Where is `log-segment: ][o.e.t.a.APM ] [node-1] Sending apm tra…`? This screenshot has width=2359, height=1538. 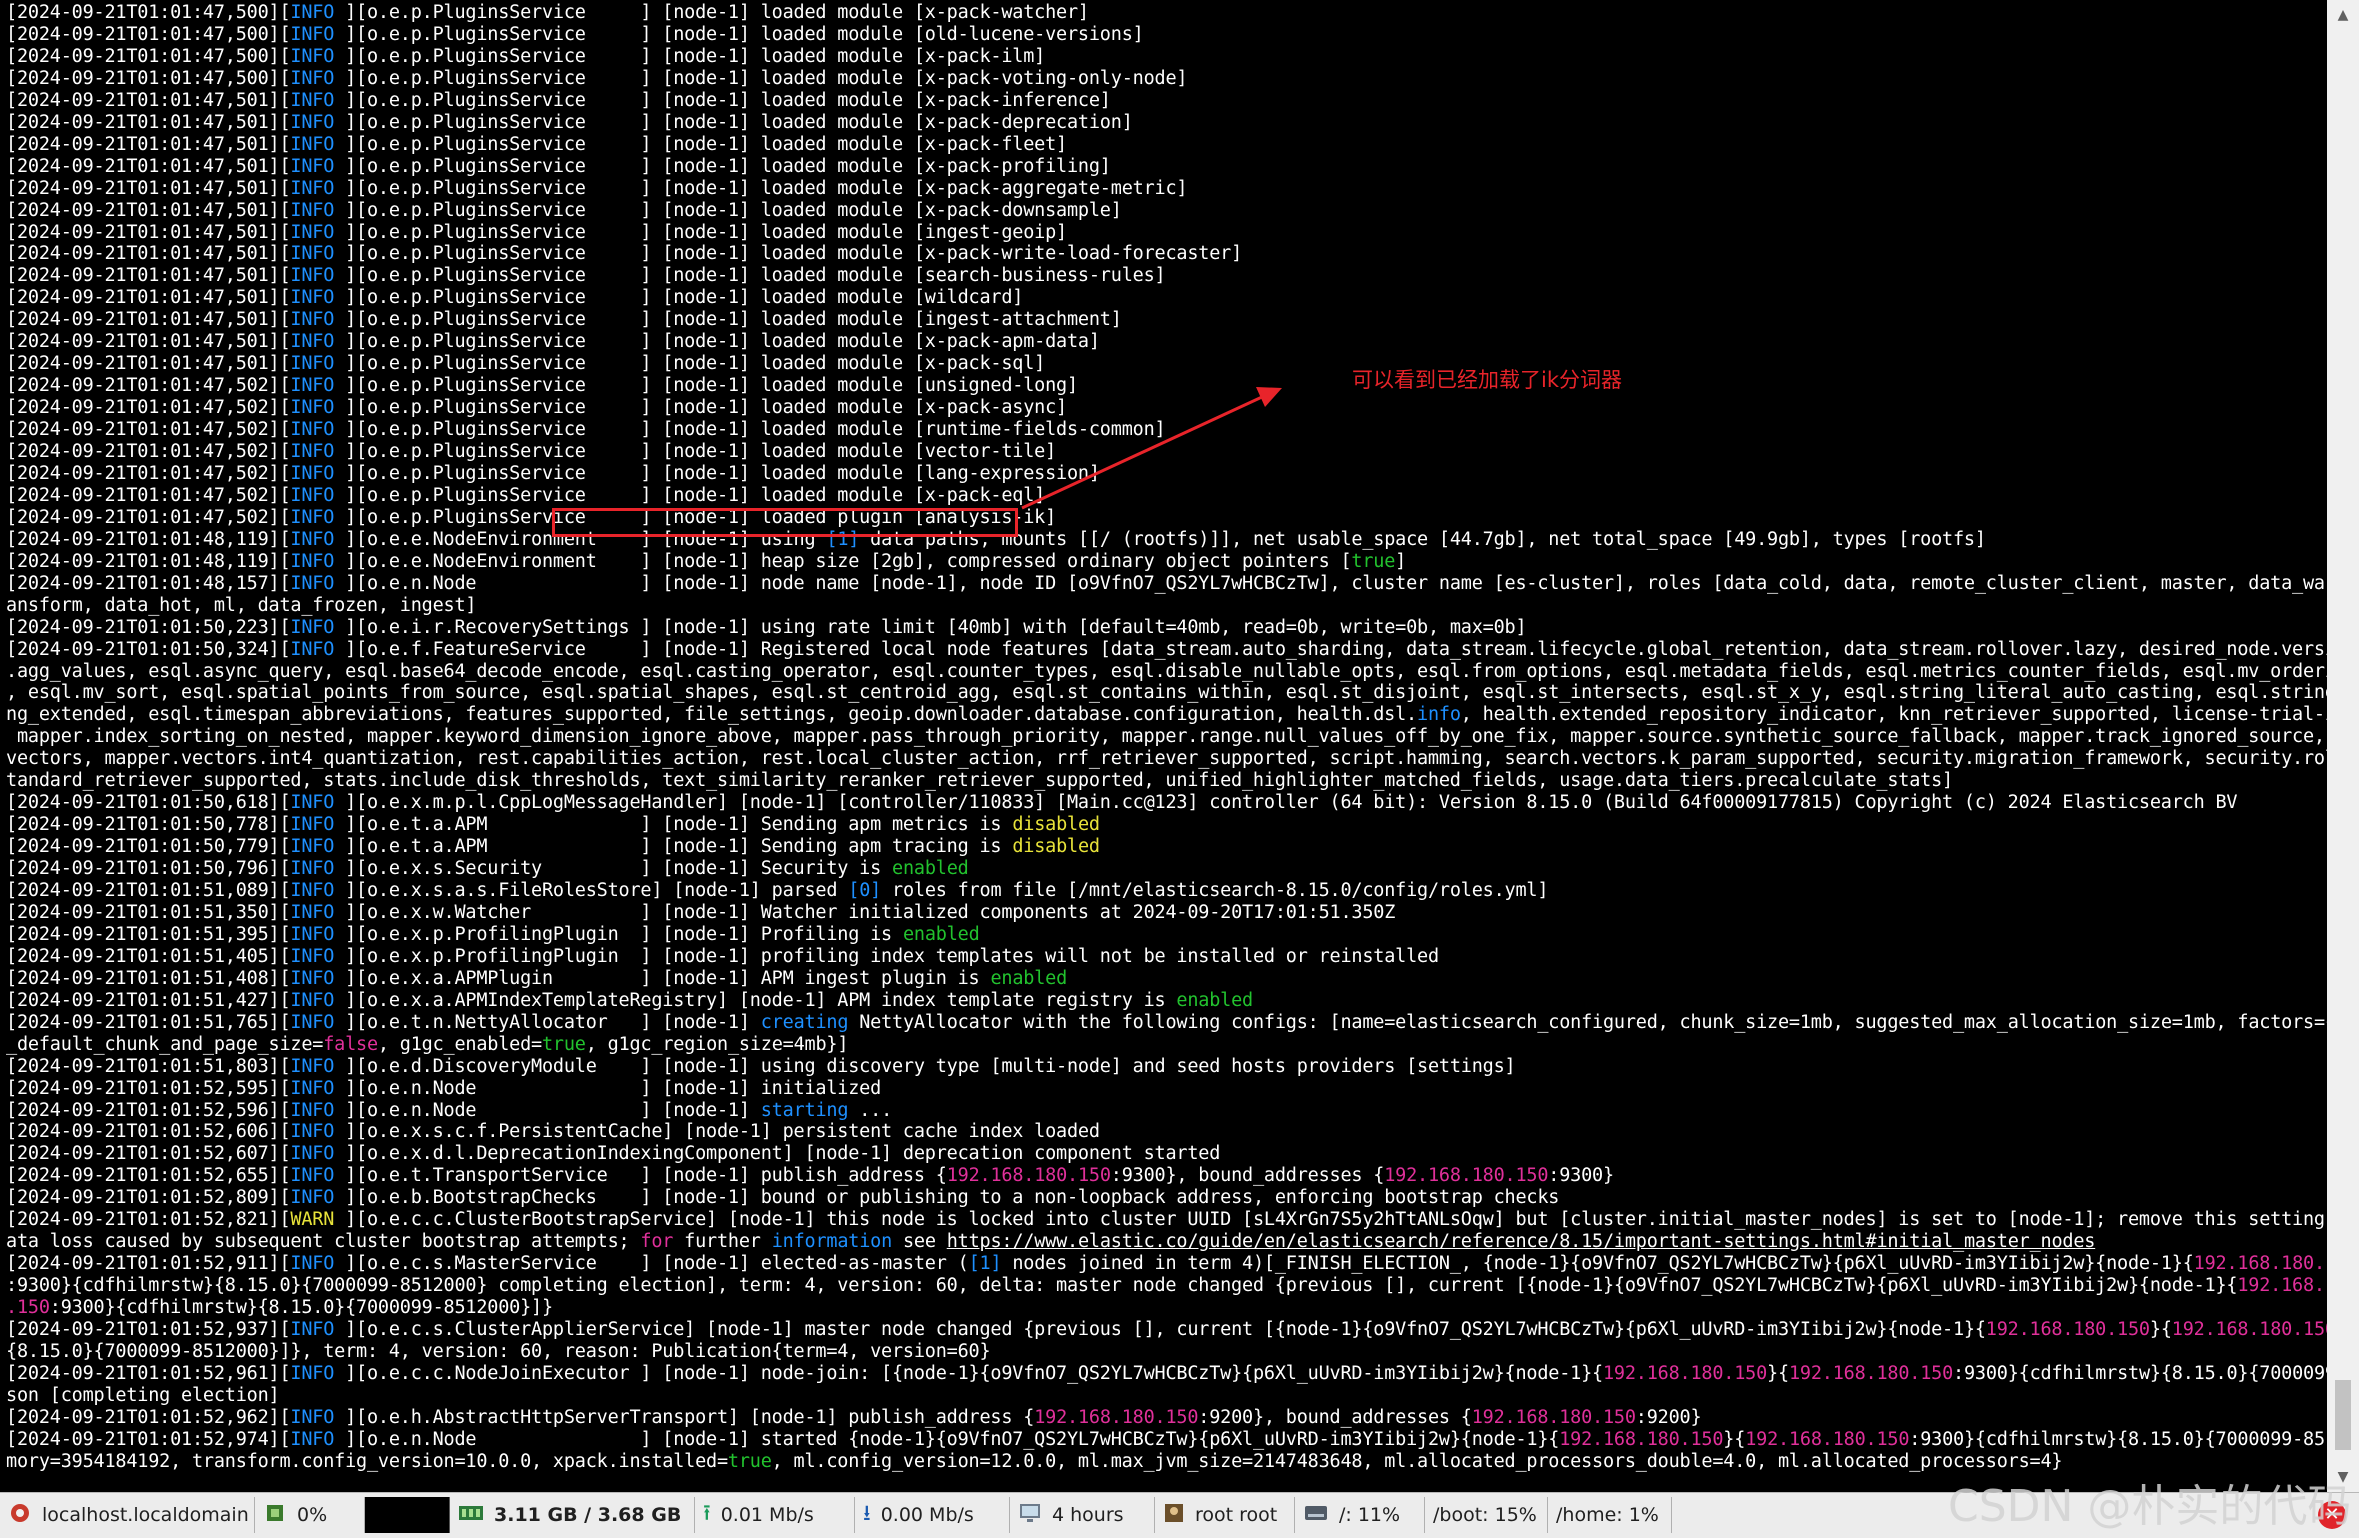 log-segment: ][o.e.t.a.APM ] [node-1] Sending apm tra… is located at coordinates (673, 847).